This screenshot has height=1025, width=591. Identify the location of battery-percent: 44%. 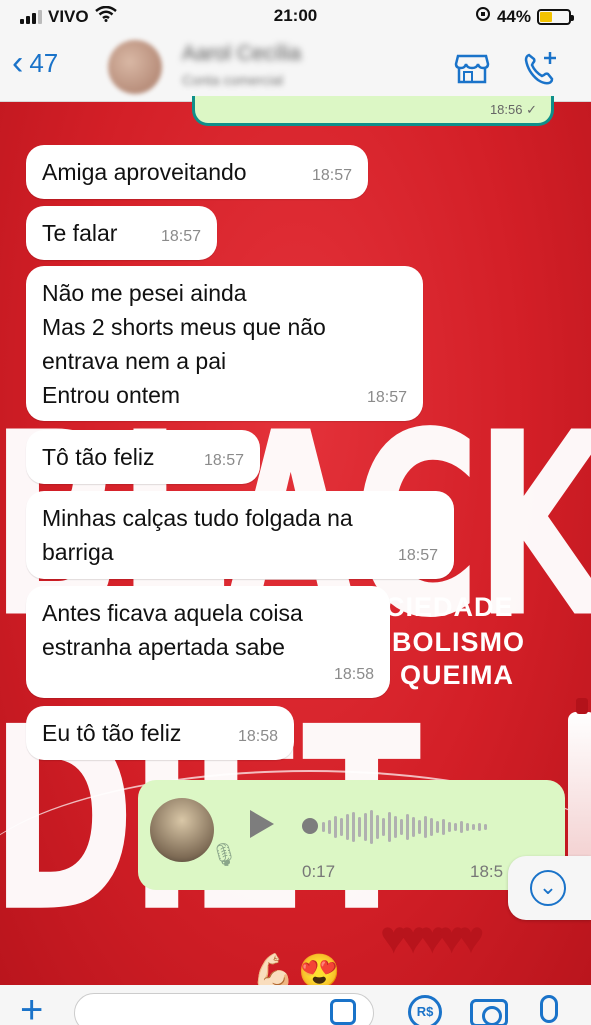
(513, 16).